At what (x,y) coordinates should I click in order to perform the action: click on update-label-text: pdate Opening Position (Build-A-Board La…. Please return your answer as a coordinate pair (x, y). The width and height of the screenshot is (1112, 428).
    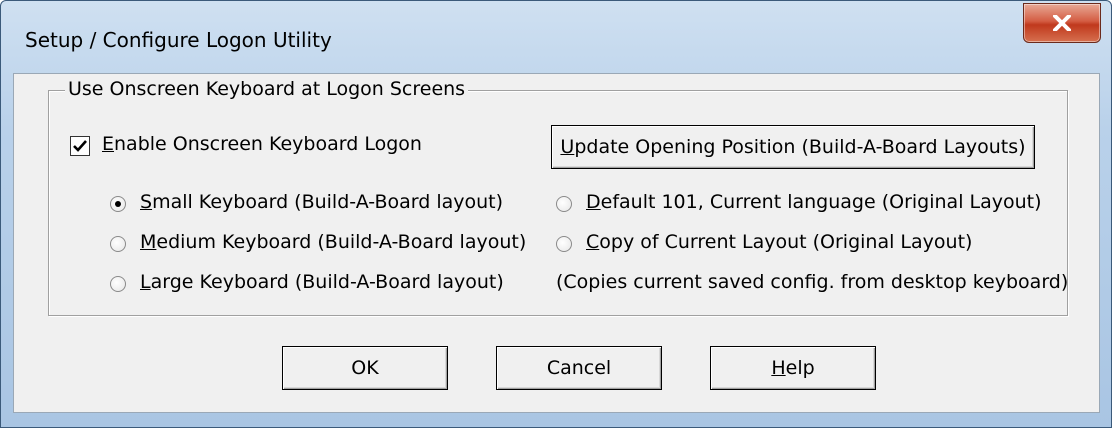
    Looking at the image, I should click on (800, 147).